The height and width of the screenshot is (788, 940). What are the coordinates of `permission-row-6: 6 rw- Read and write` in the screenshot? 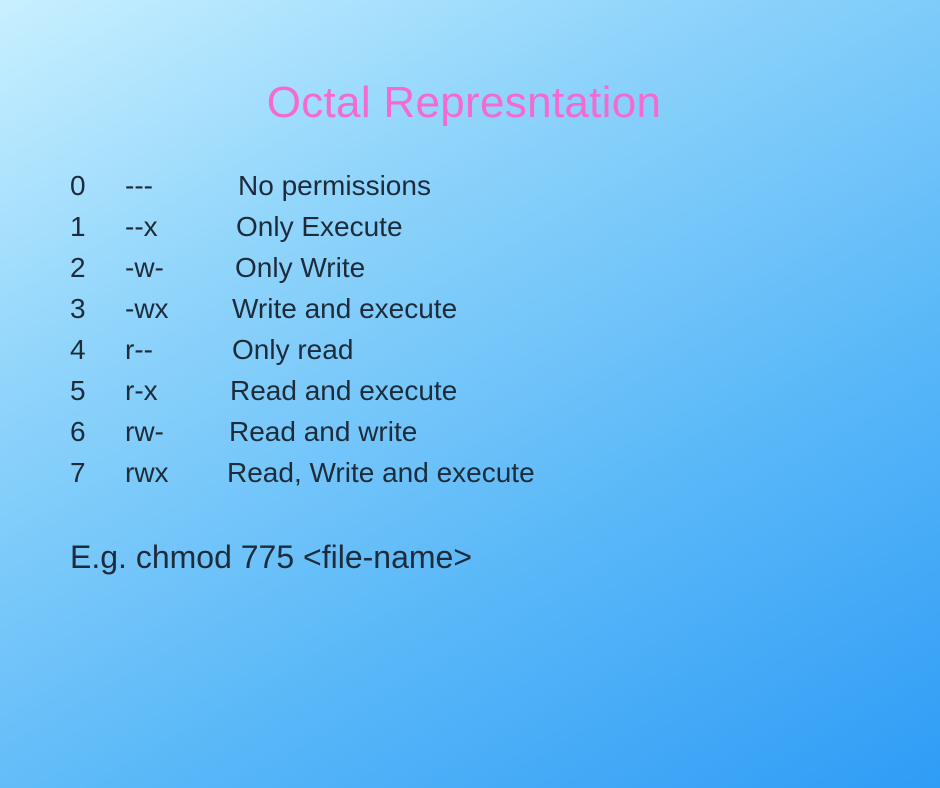 It's located at (370, 434).